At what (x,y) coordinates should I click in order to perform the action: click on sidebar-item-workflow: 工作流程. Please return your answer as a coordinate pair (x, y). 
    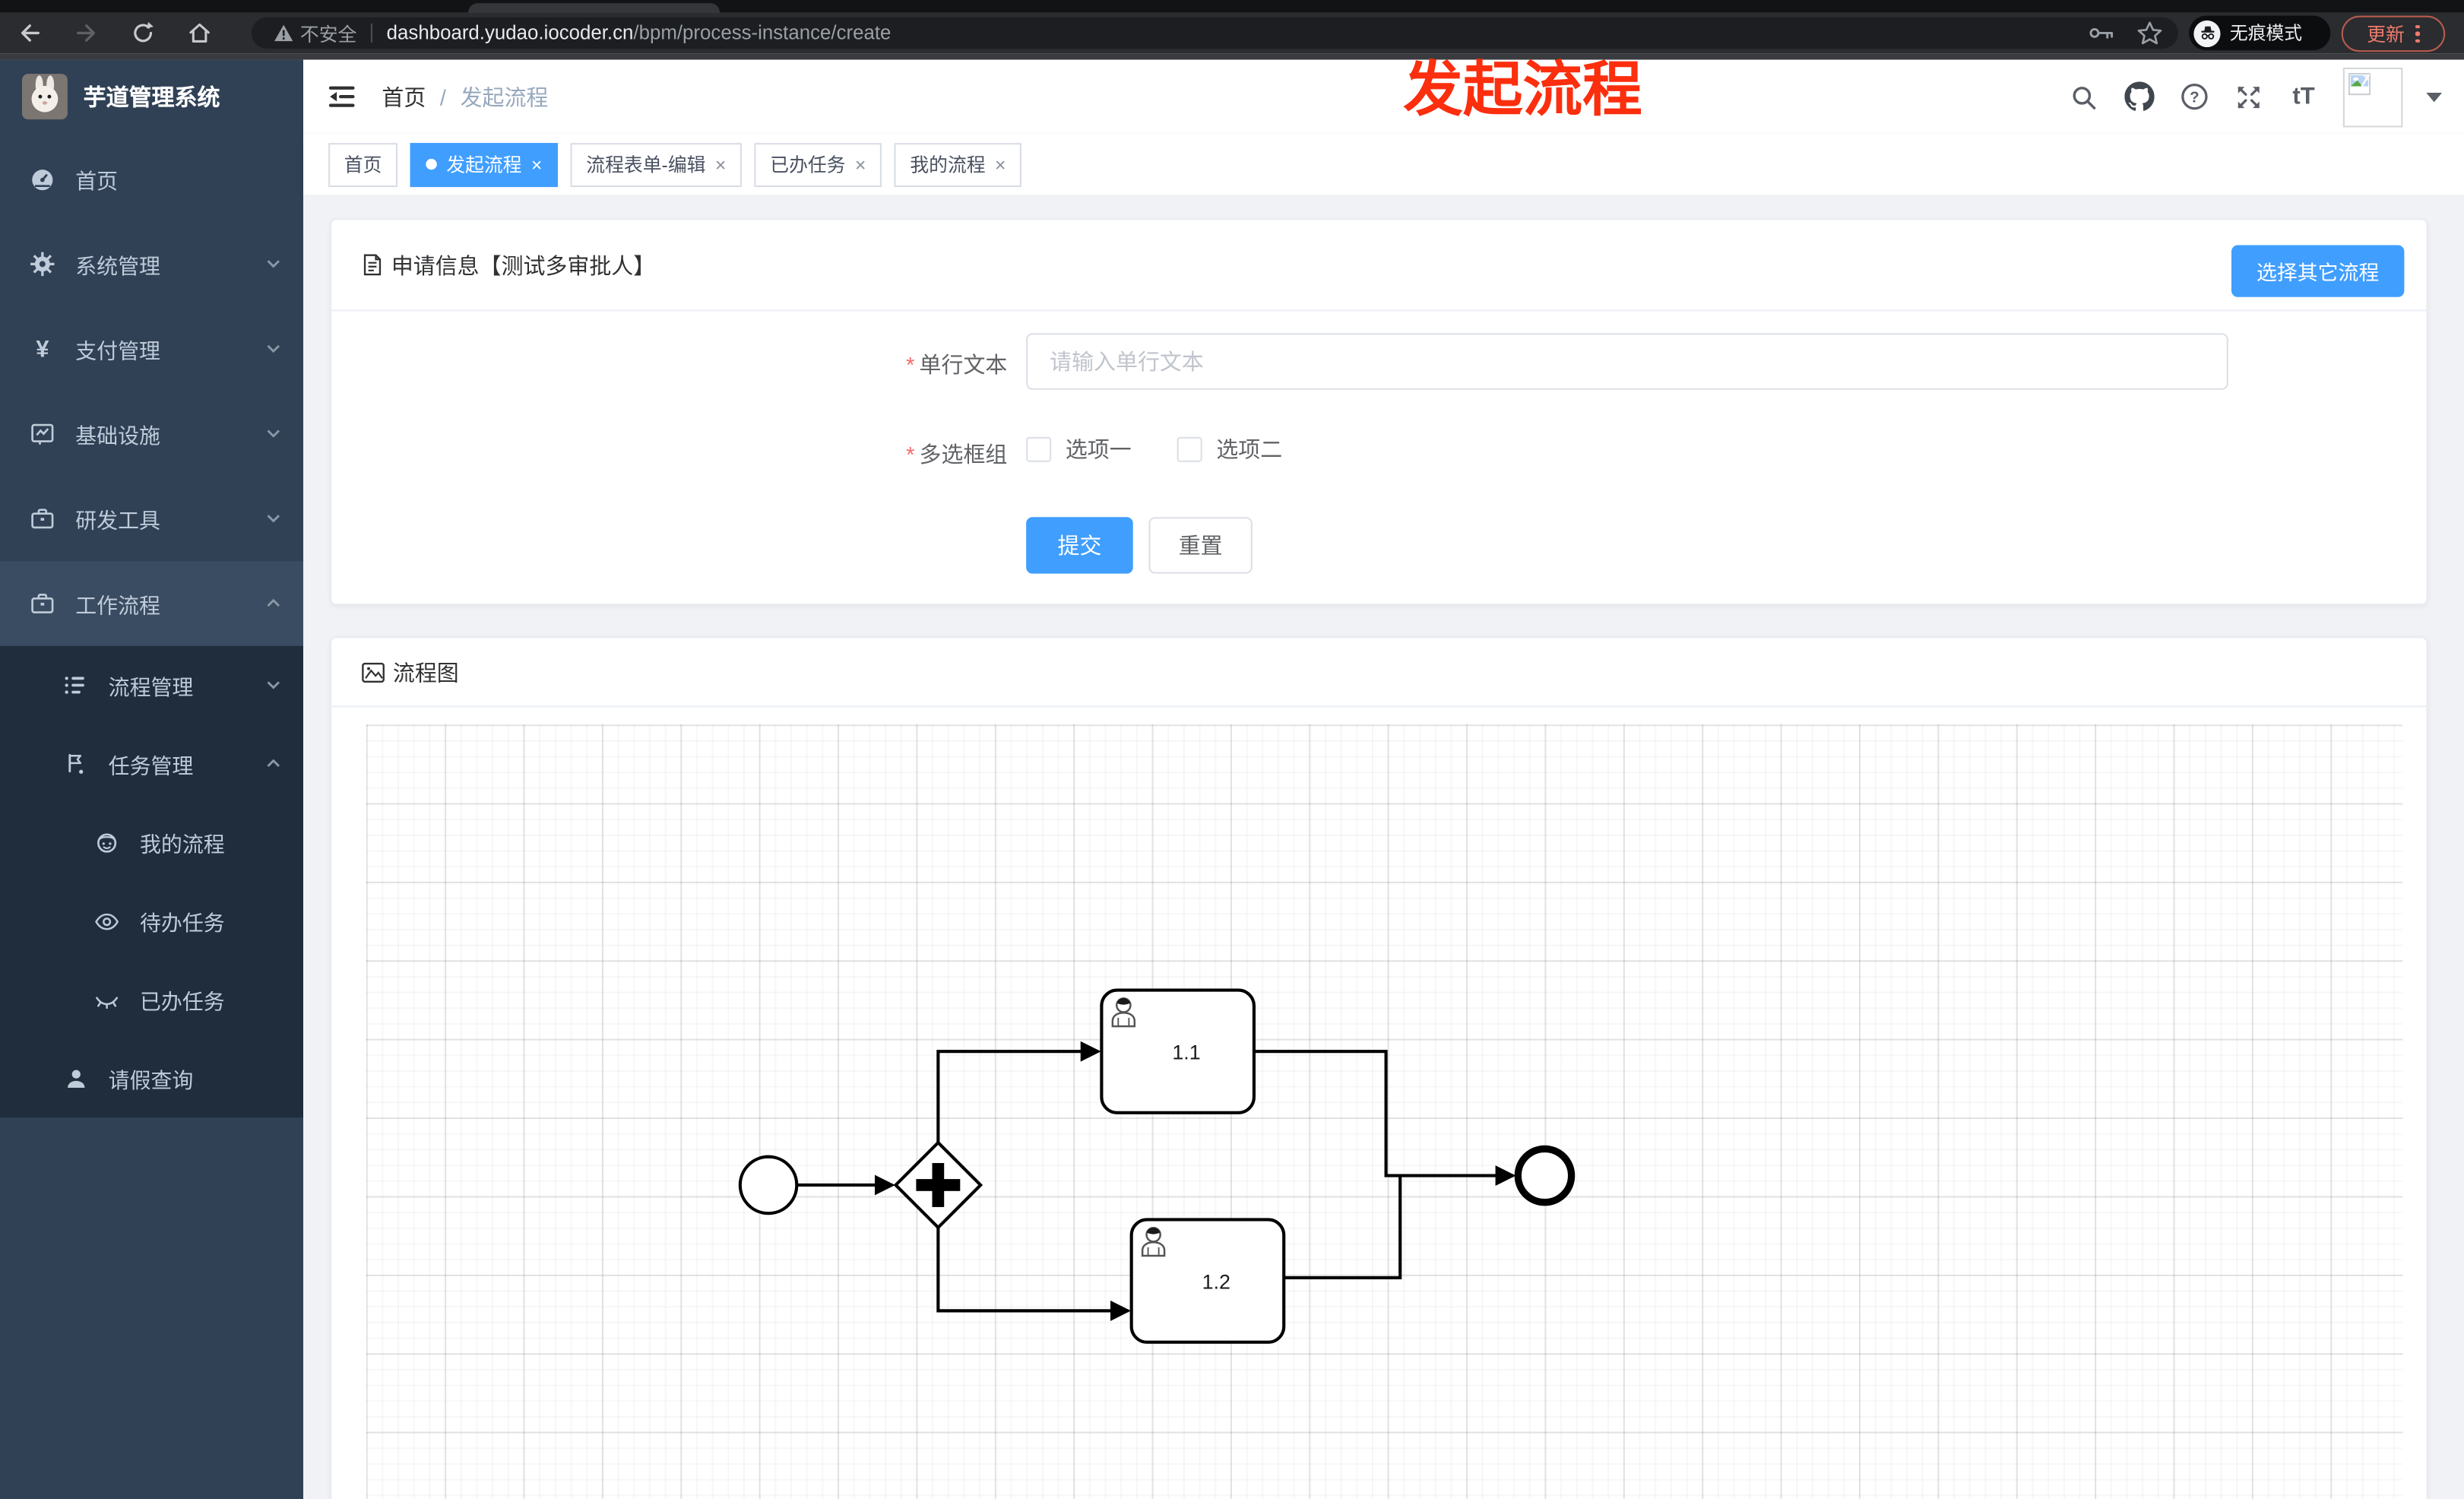
    Looking at the image, I should click on (152, 603).